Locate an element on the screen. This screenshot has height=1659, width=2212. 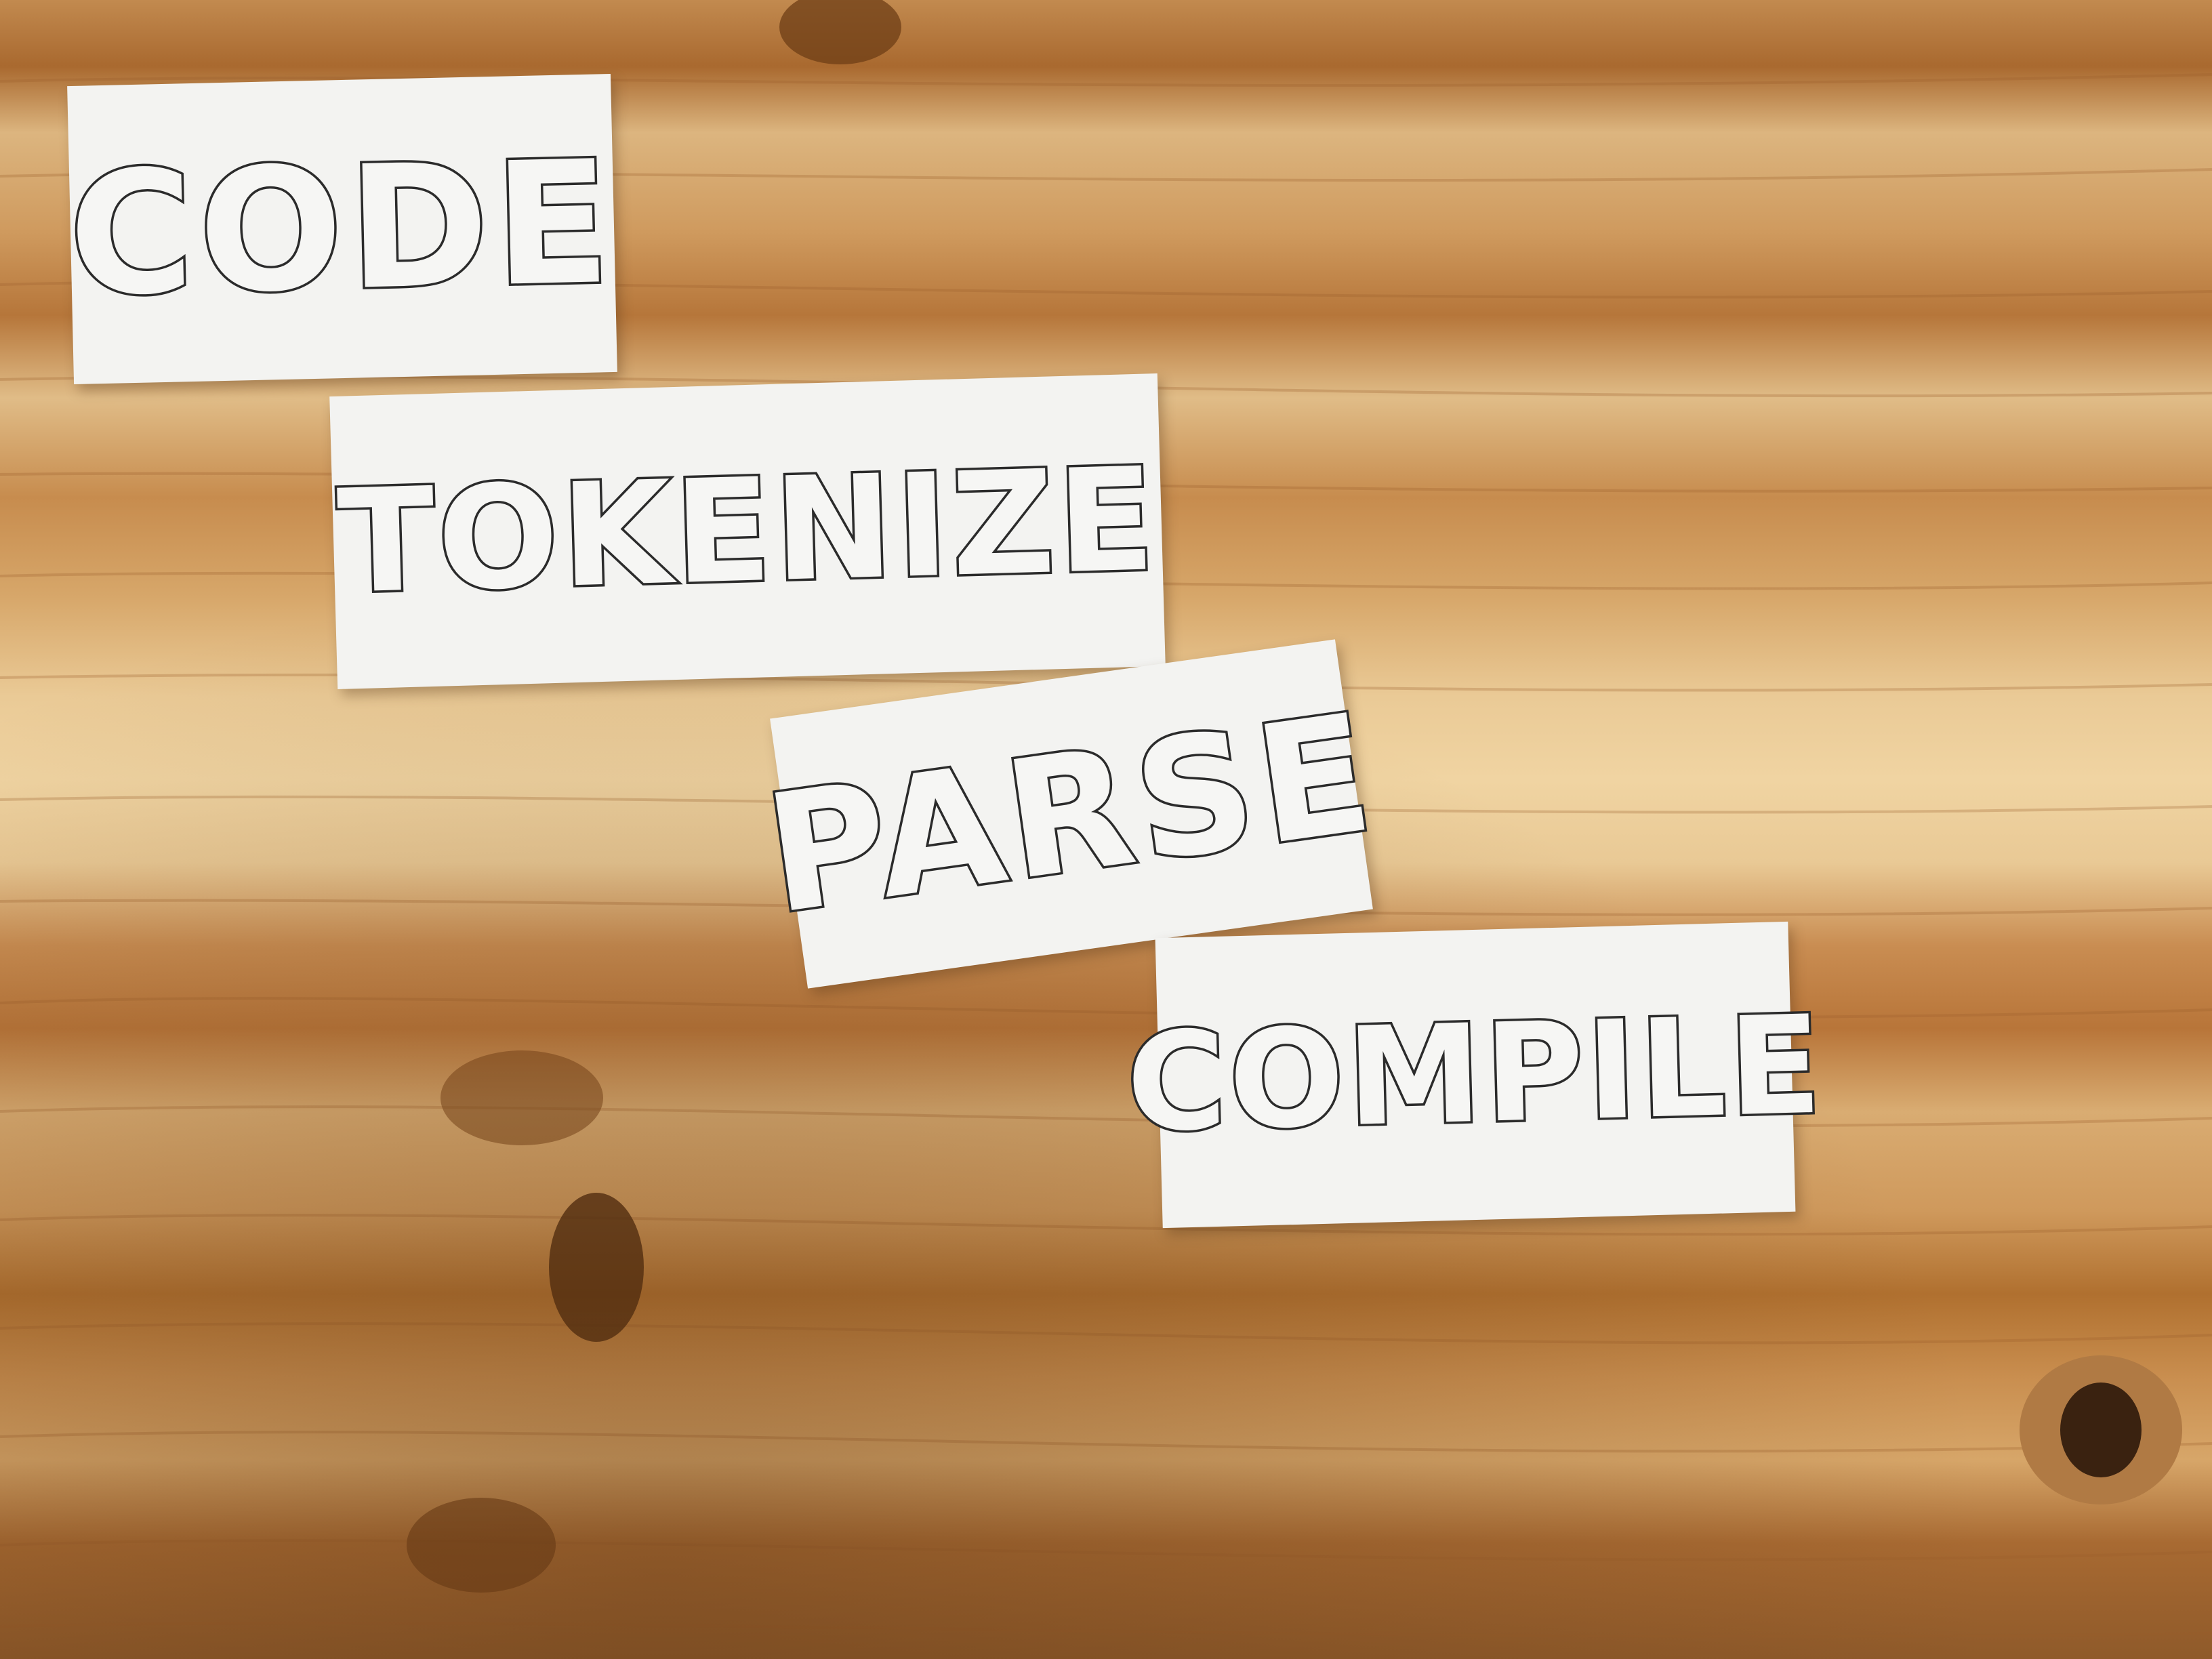
card-tokenize-label: TOKENIZE is located at coordinates (747, 531).